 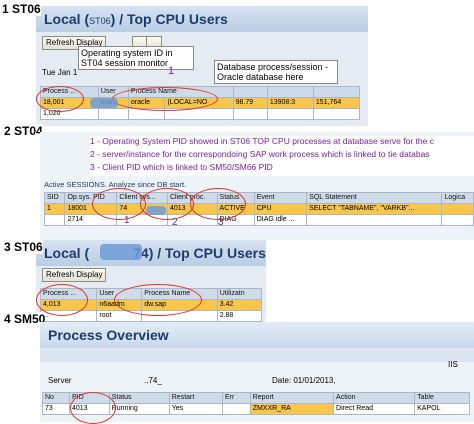 What do you see at coordinates (221, 222) in the screenshot?
I see `marker-3: 3` at bounding box center [221, 222].